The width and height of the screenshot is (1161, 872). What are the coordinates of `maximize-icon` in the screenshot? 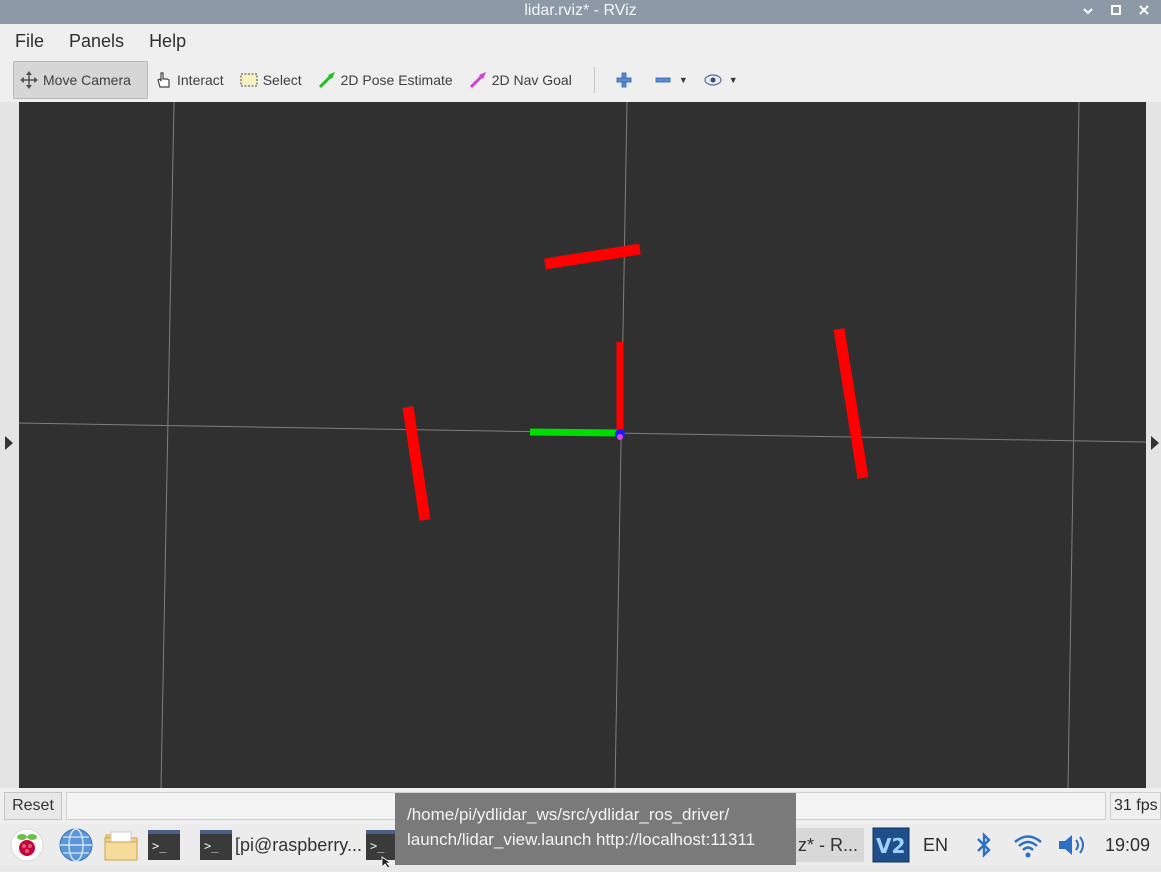 It's located at (1116, 12).